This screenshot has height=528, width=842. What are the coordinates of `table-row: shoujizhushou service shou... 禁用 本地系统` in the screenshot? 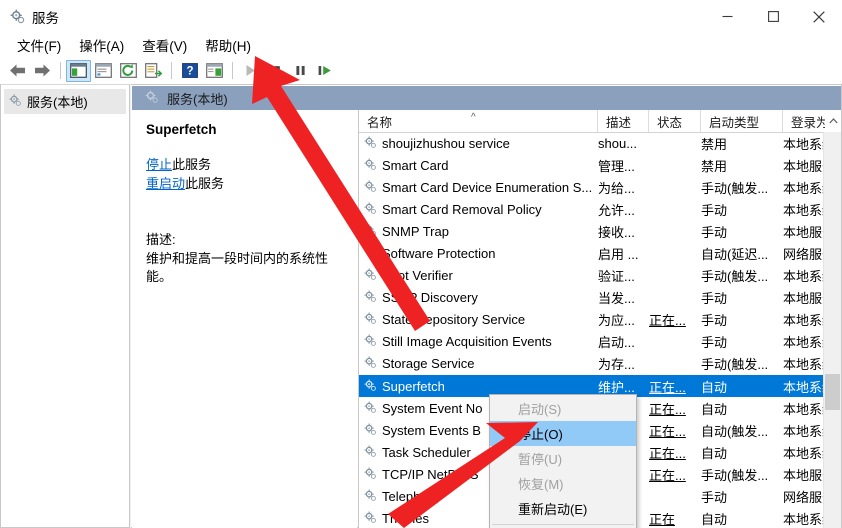 It's located at (597, 143).